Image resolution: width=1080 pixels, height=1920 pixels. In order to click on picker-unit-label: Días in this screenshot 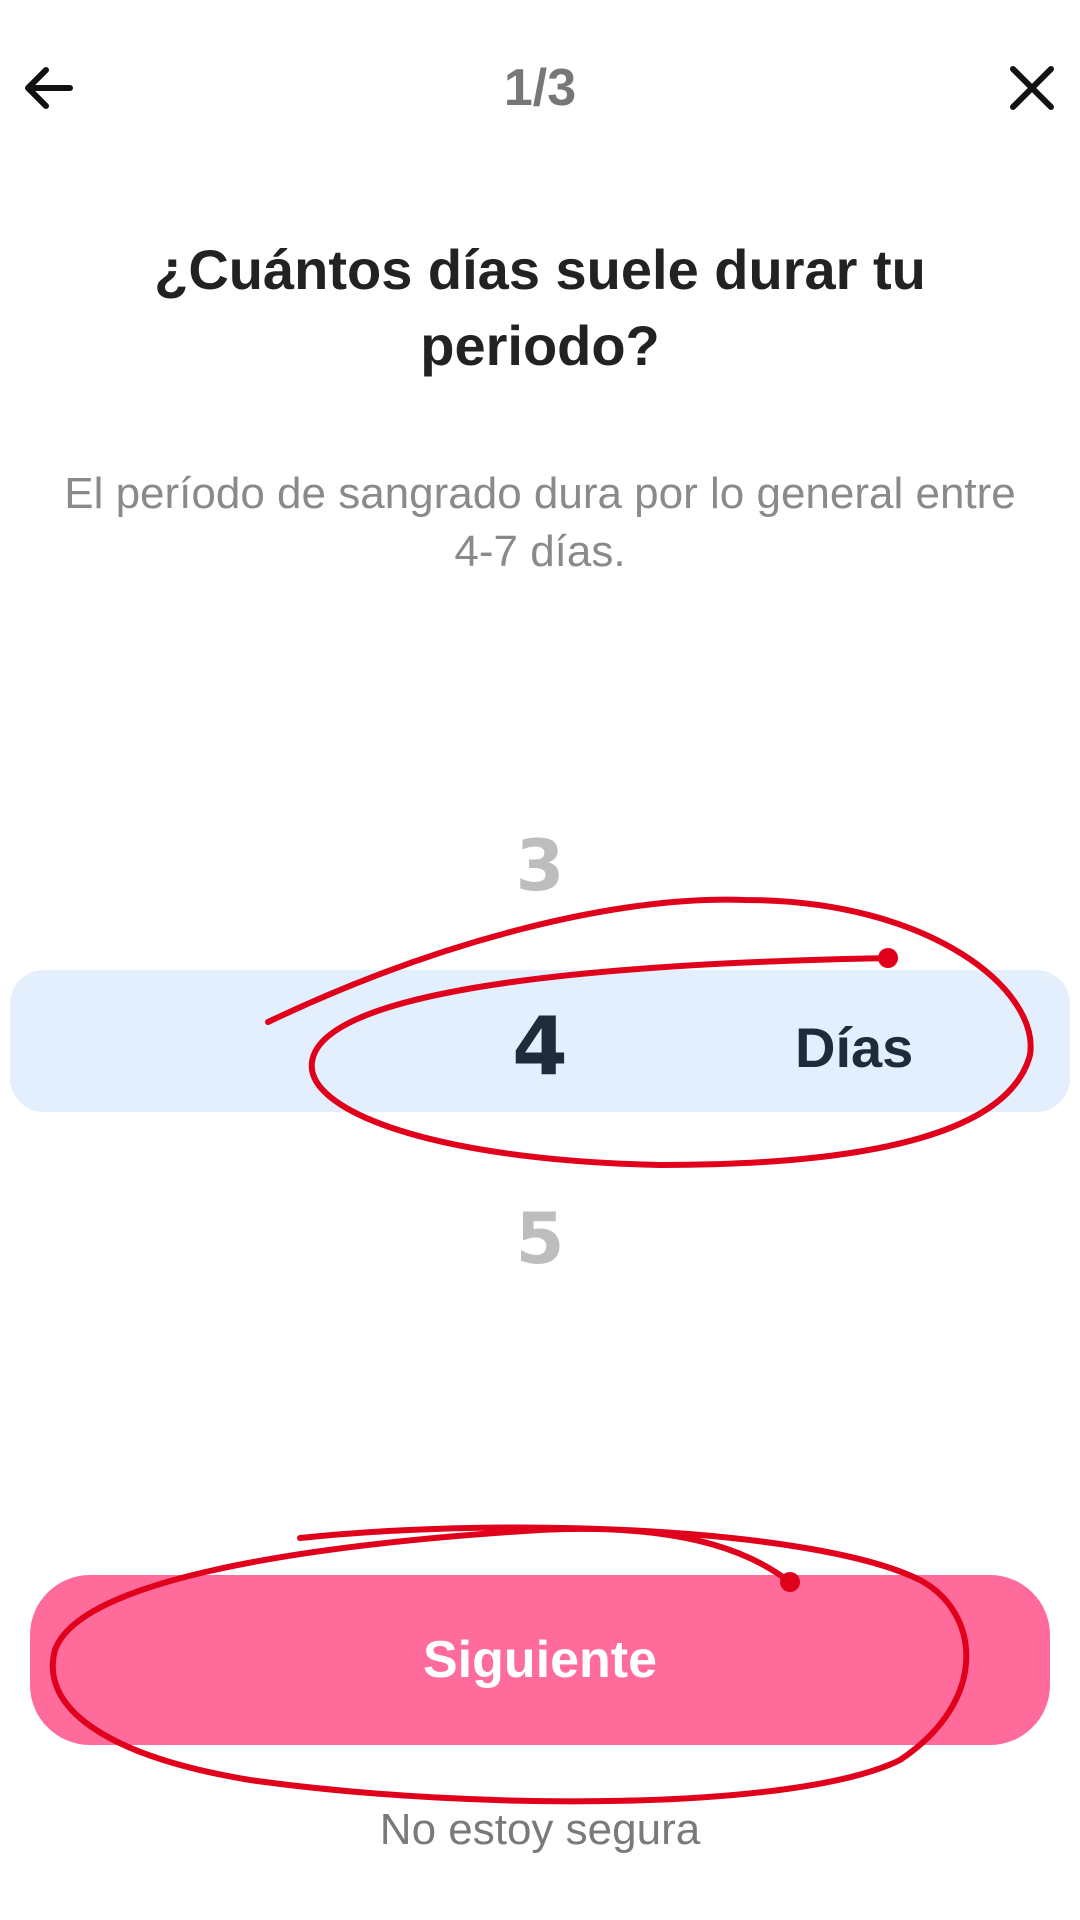, I will do `click(854, 1047)`.